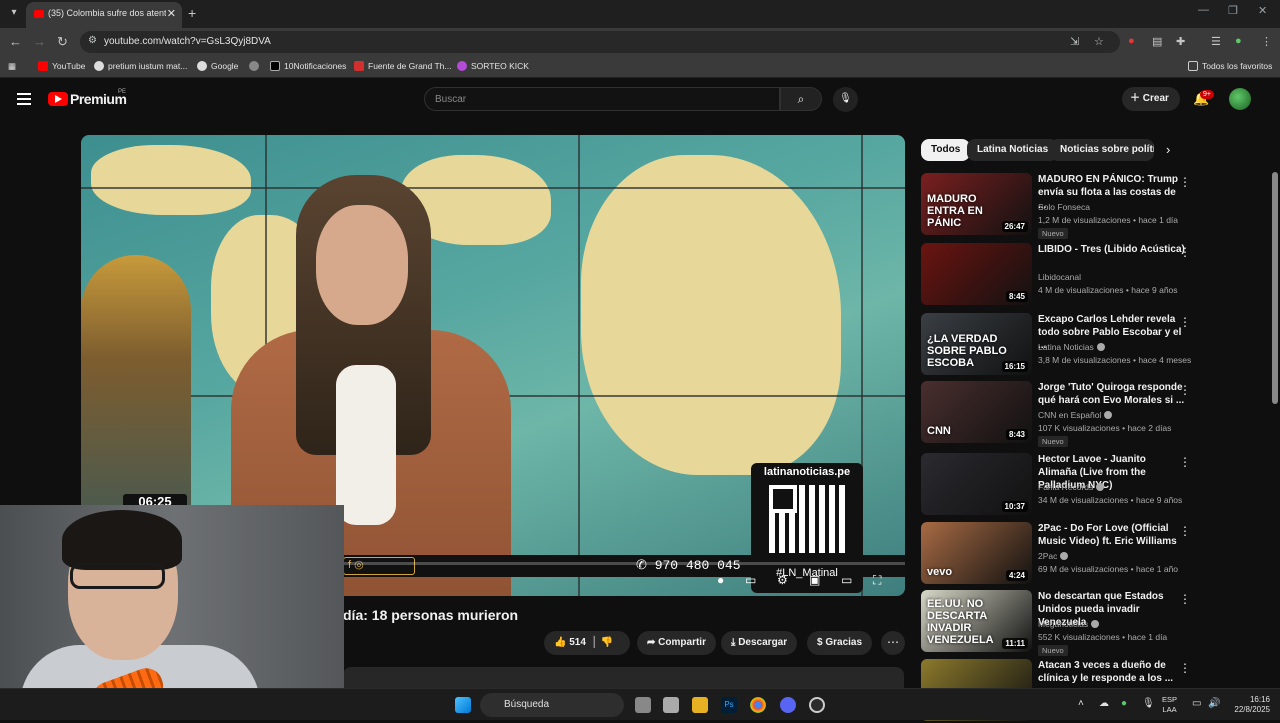 The height and width of the screenshot is (723, 1280). What do you see at coordinates (1131, 41) in the screenshot?
I see `extension-red-icon: ●` at bounding box center [1131, 41].